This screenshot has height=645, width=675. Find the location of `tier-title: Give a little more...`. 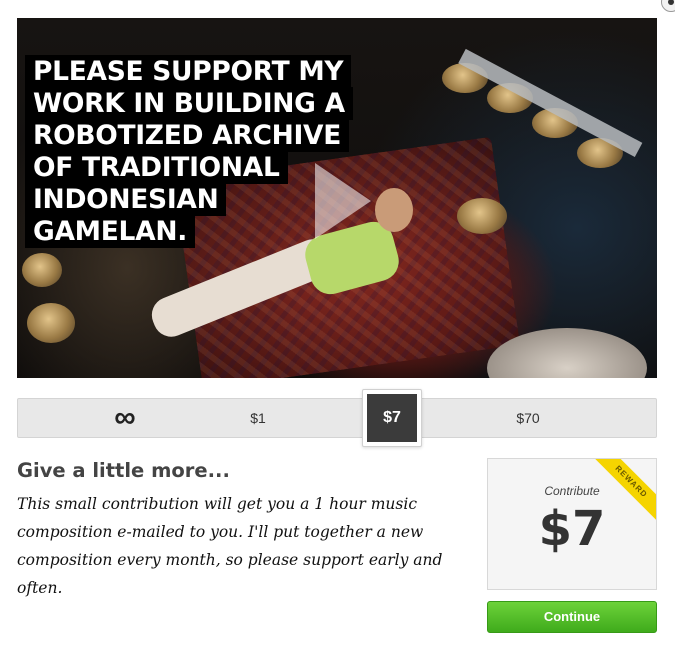

tier-title: Give a little more... is located at coordinates (123, 470).